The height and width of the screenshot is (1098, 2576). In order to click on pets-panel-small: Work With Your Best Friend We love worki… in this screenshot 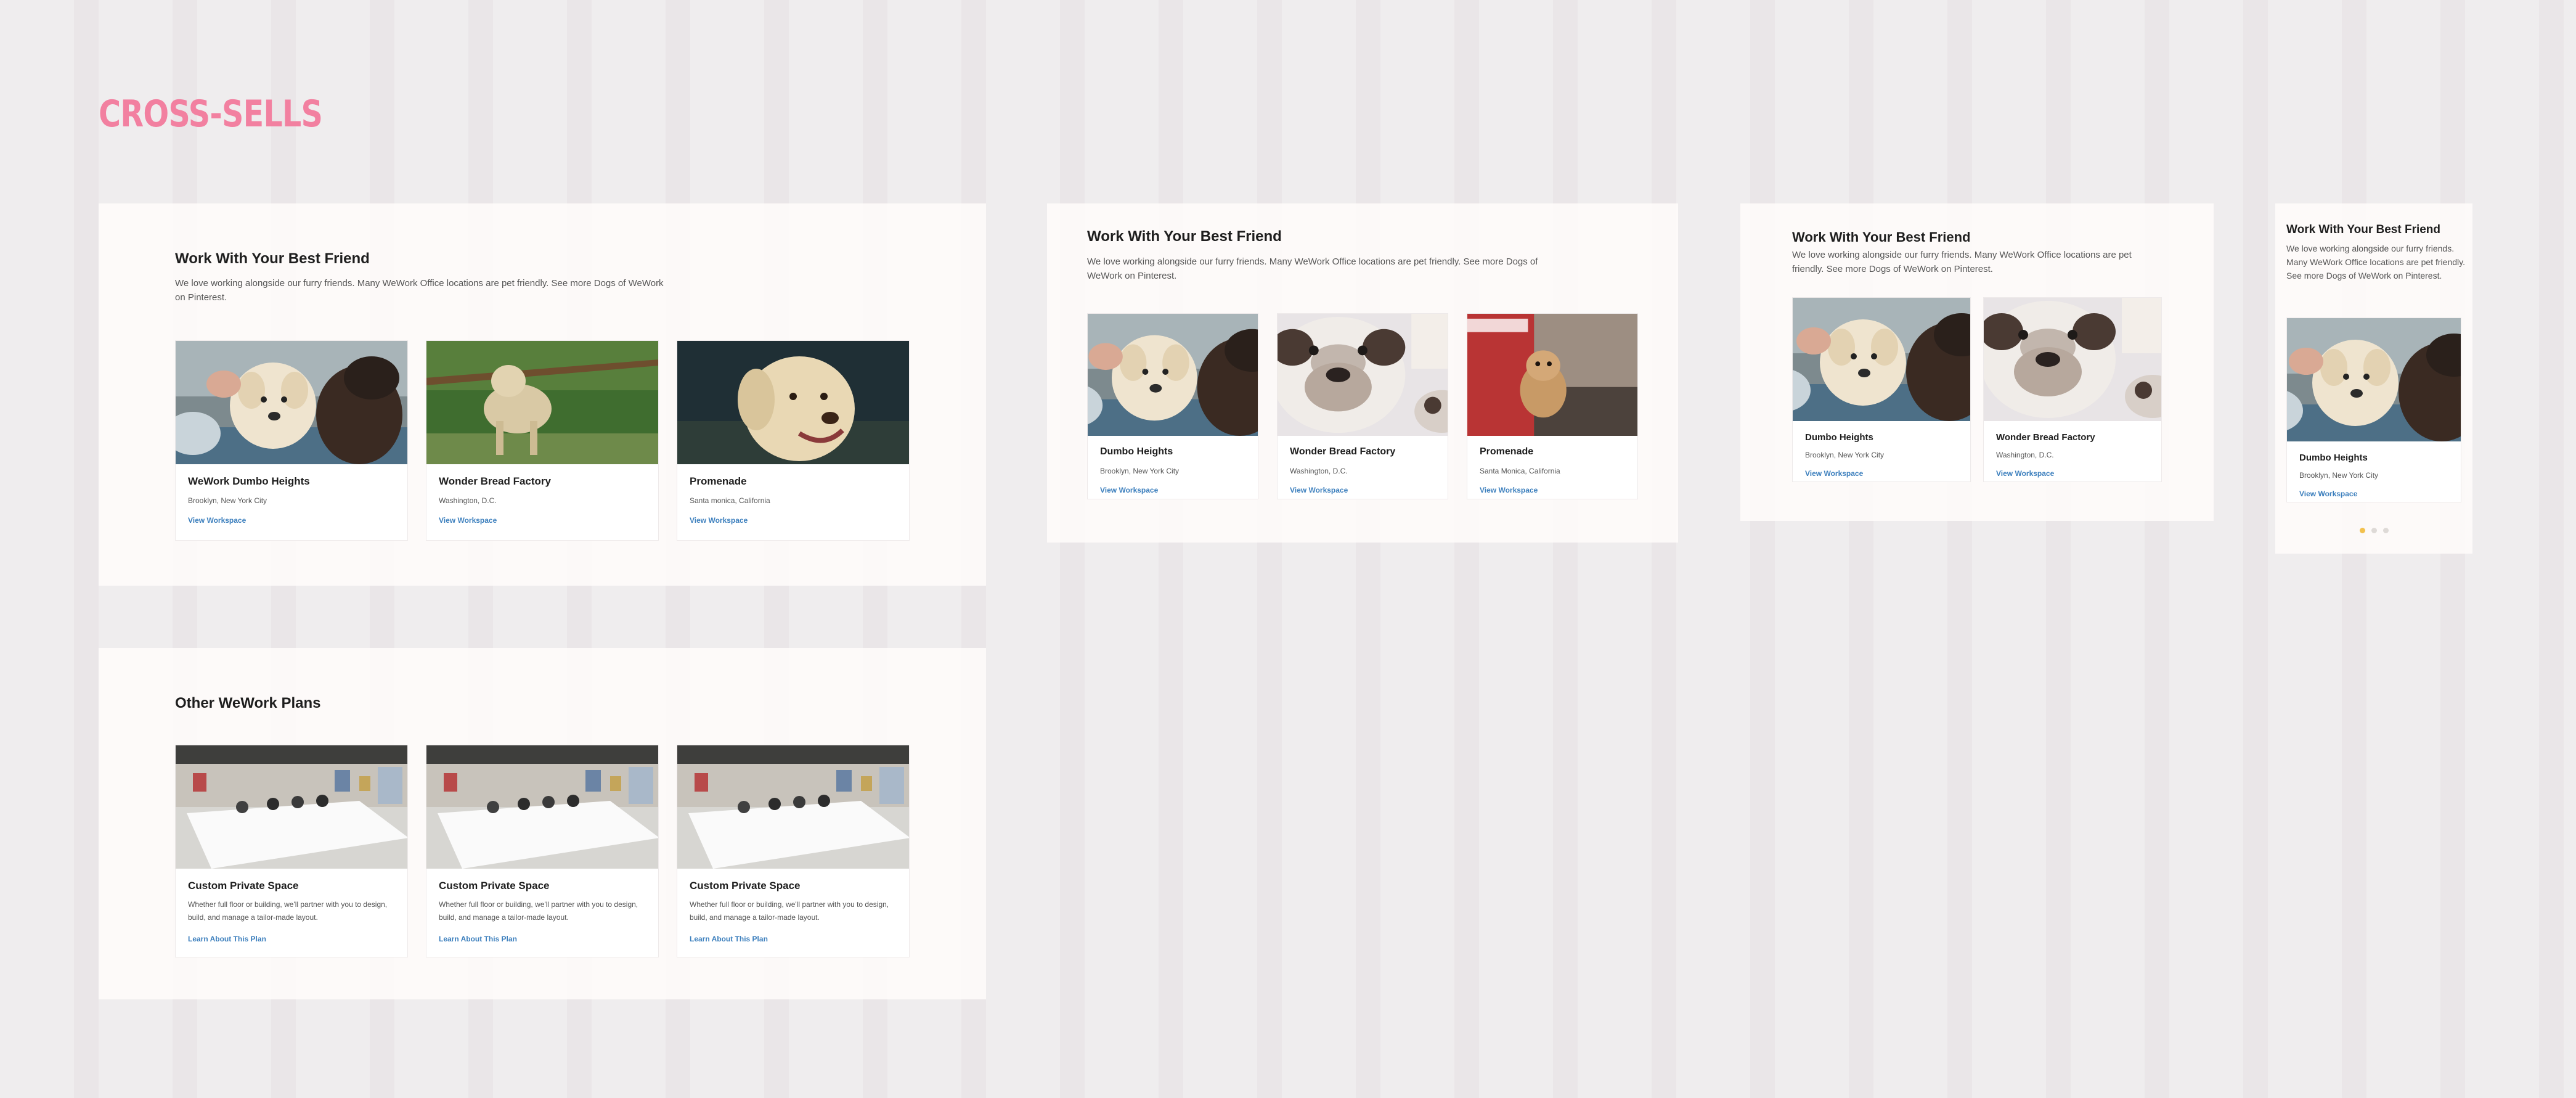, I will do `click(1977, 362)`.